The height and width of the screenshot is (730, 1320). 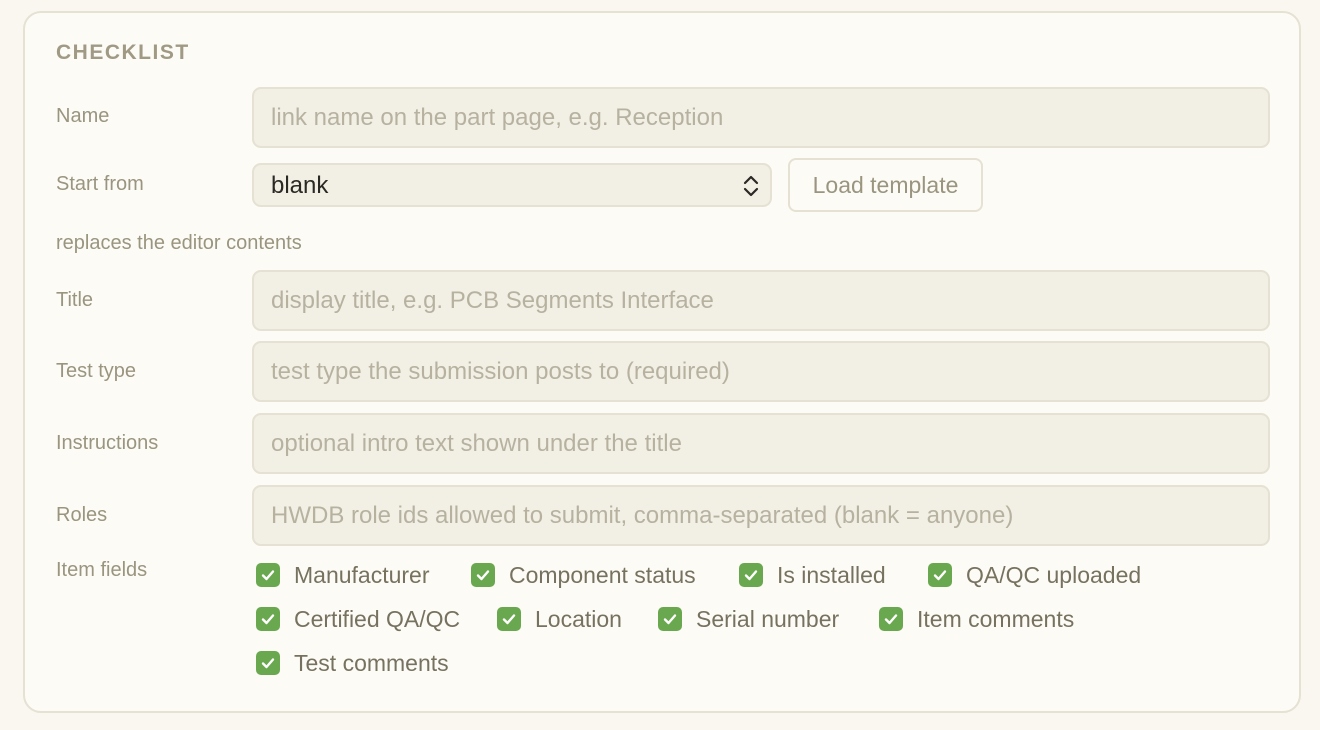 I want to click on title-input, so click(x=761, y=300).